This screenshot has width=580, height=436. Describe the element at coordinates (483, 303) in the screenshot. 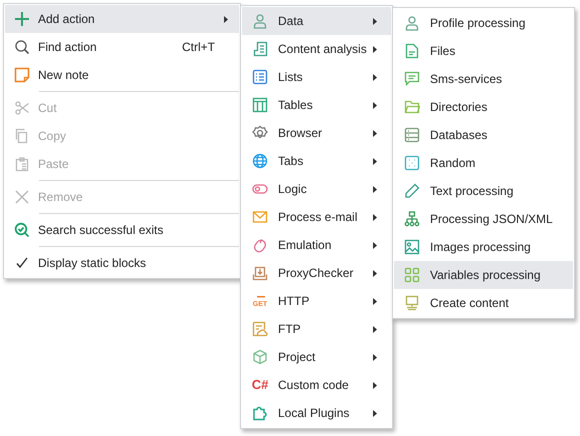

I see `menu-item: Create content` at that location.